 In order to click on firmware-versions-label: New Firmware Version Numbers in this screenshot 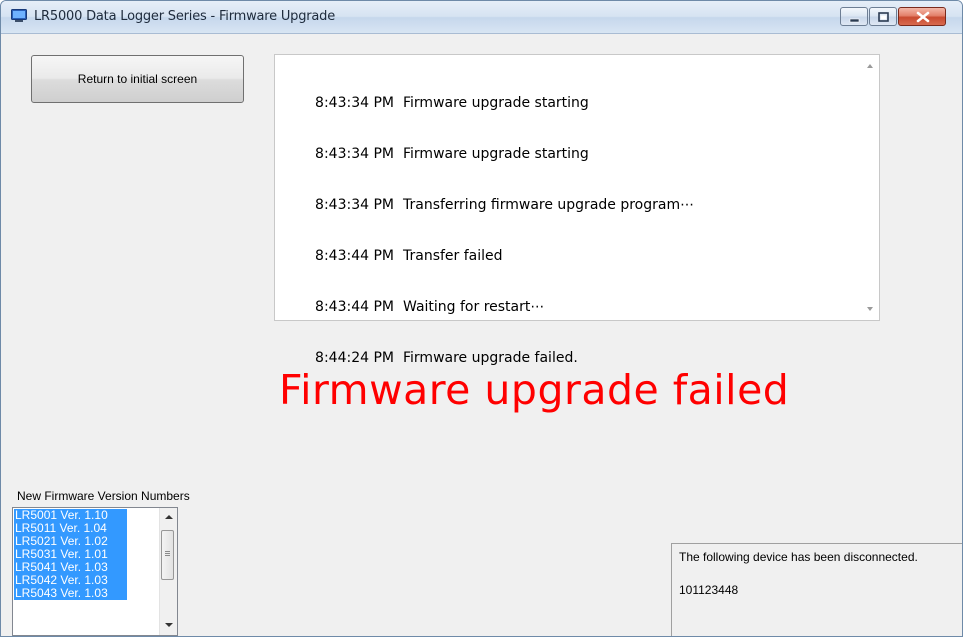, I will do `click(103, 496)`.